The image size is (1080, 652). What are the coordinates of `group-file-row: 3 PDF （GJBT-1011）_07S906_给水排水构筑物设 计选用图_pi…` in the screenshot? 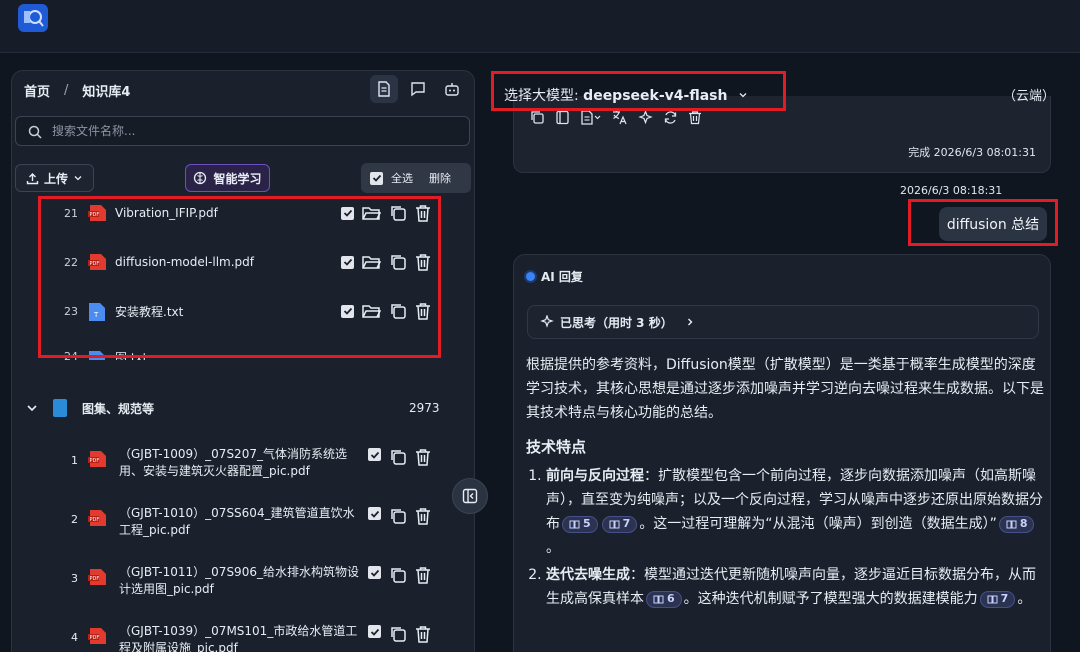 It's located at (243, 584).